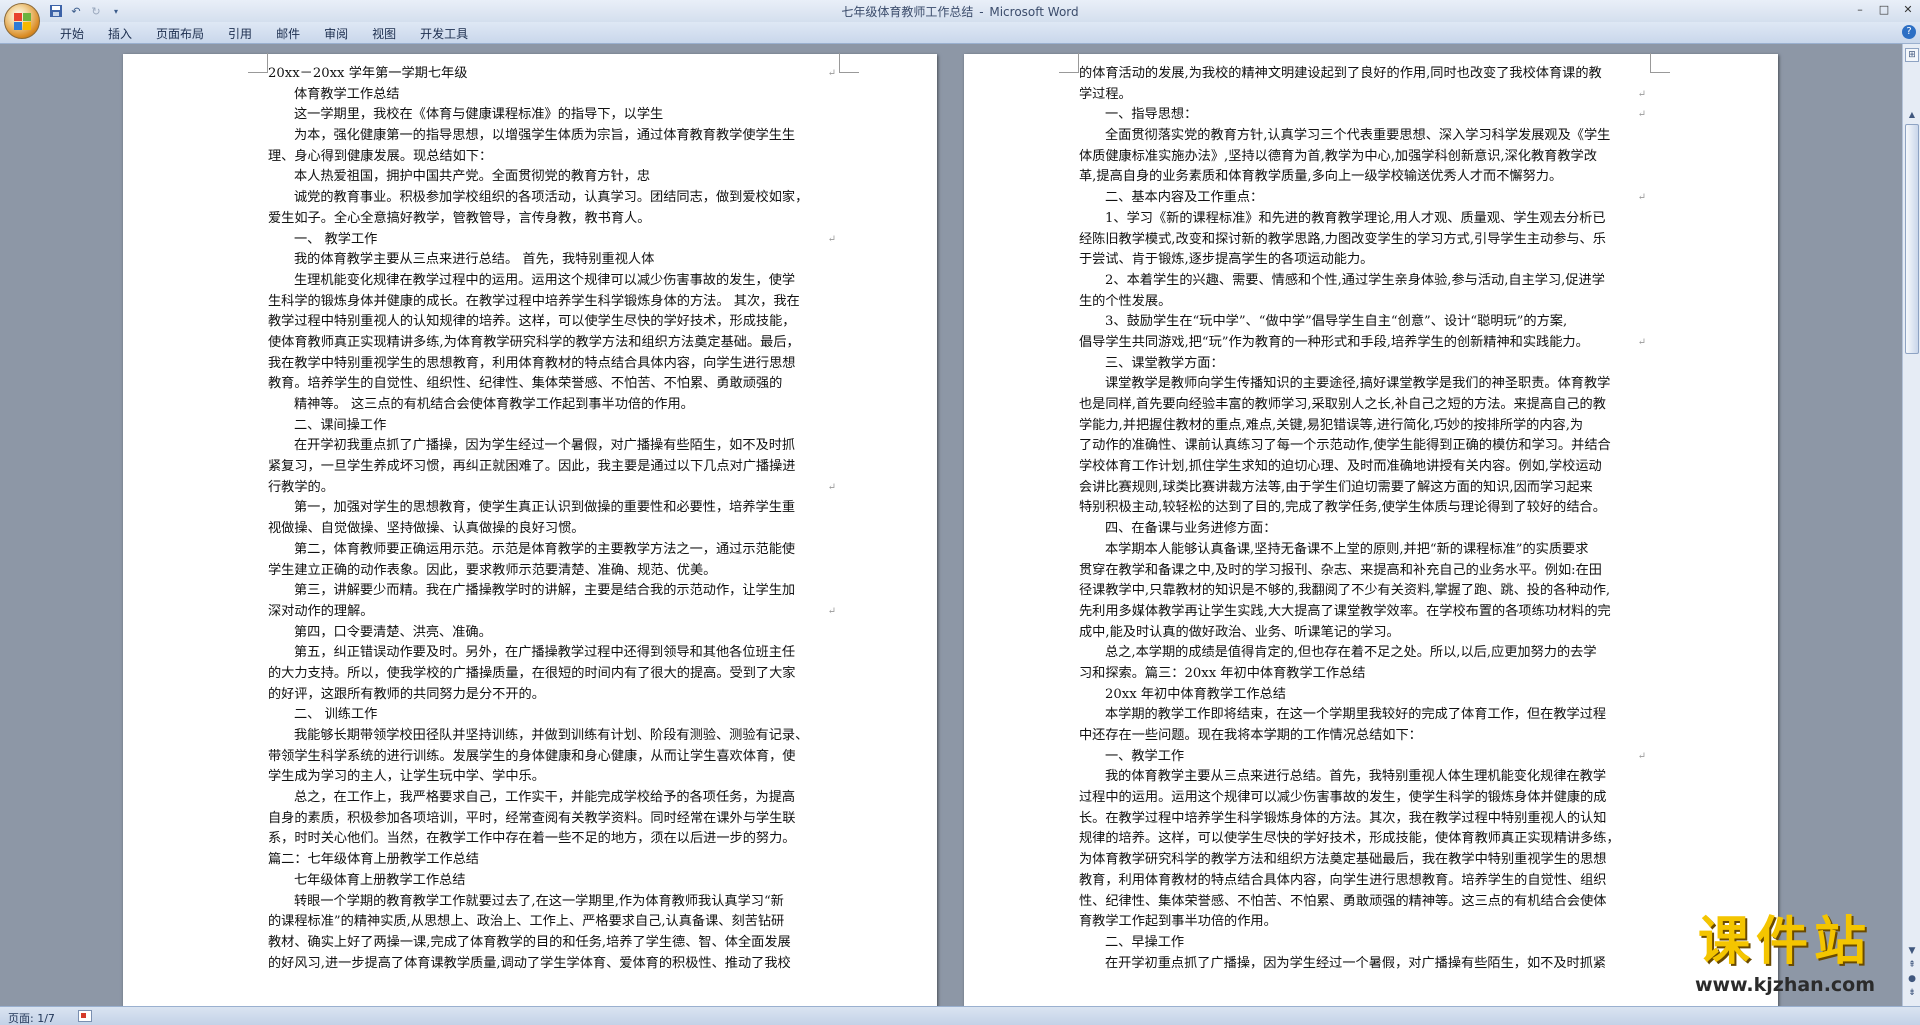 The height and width of the screenshot is (1025, 1920). Describe the element at coordinates (85, 1016) in the screenshot. I see `proofing-icon` at that location.